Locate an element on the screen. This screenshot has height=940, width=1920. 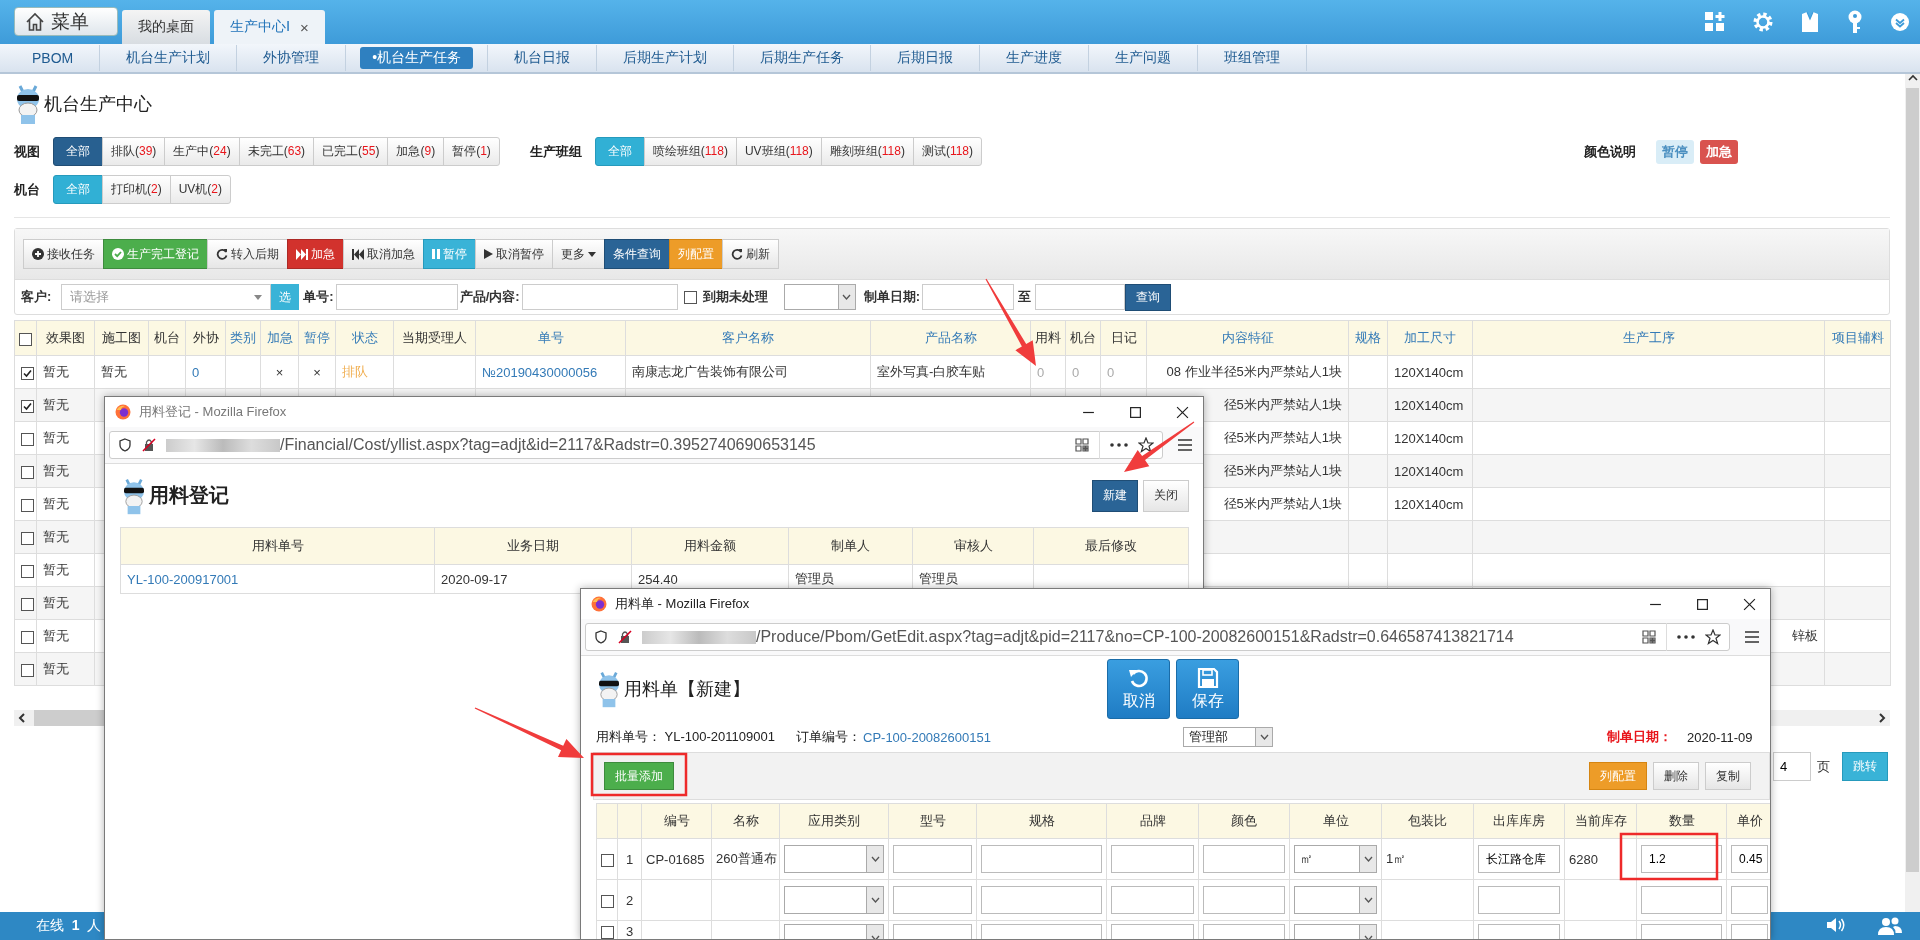
key-icon is located at coordinates (1855, 22).